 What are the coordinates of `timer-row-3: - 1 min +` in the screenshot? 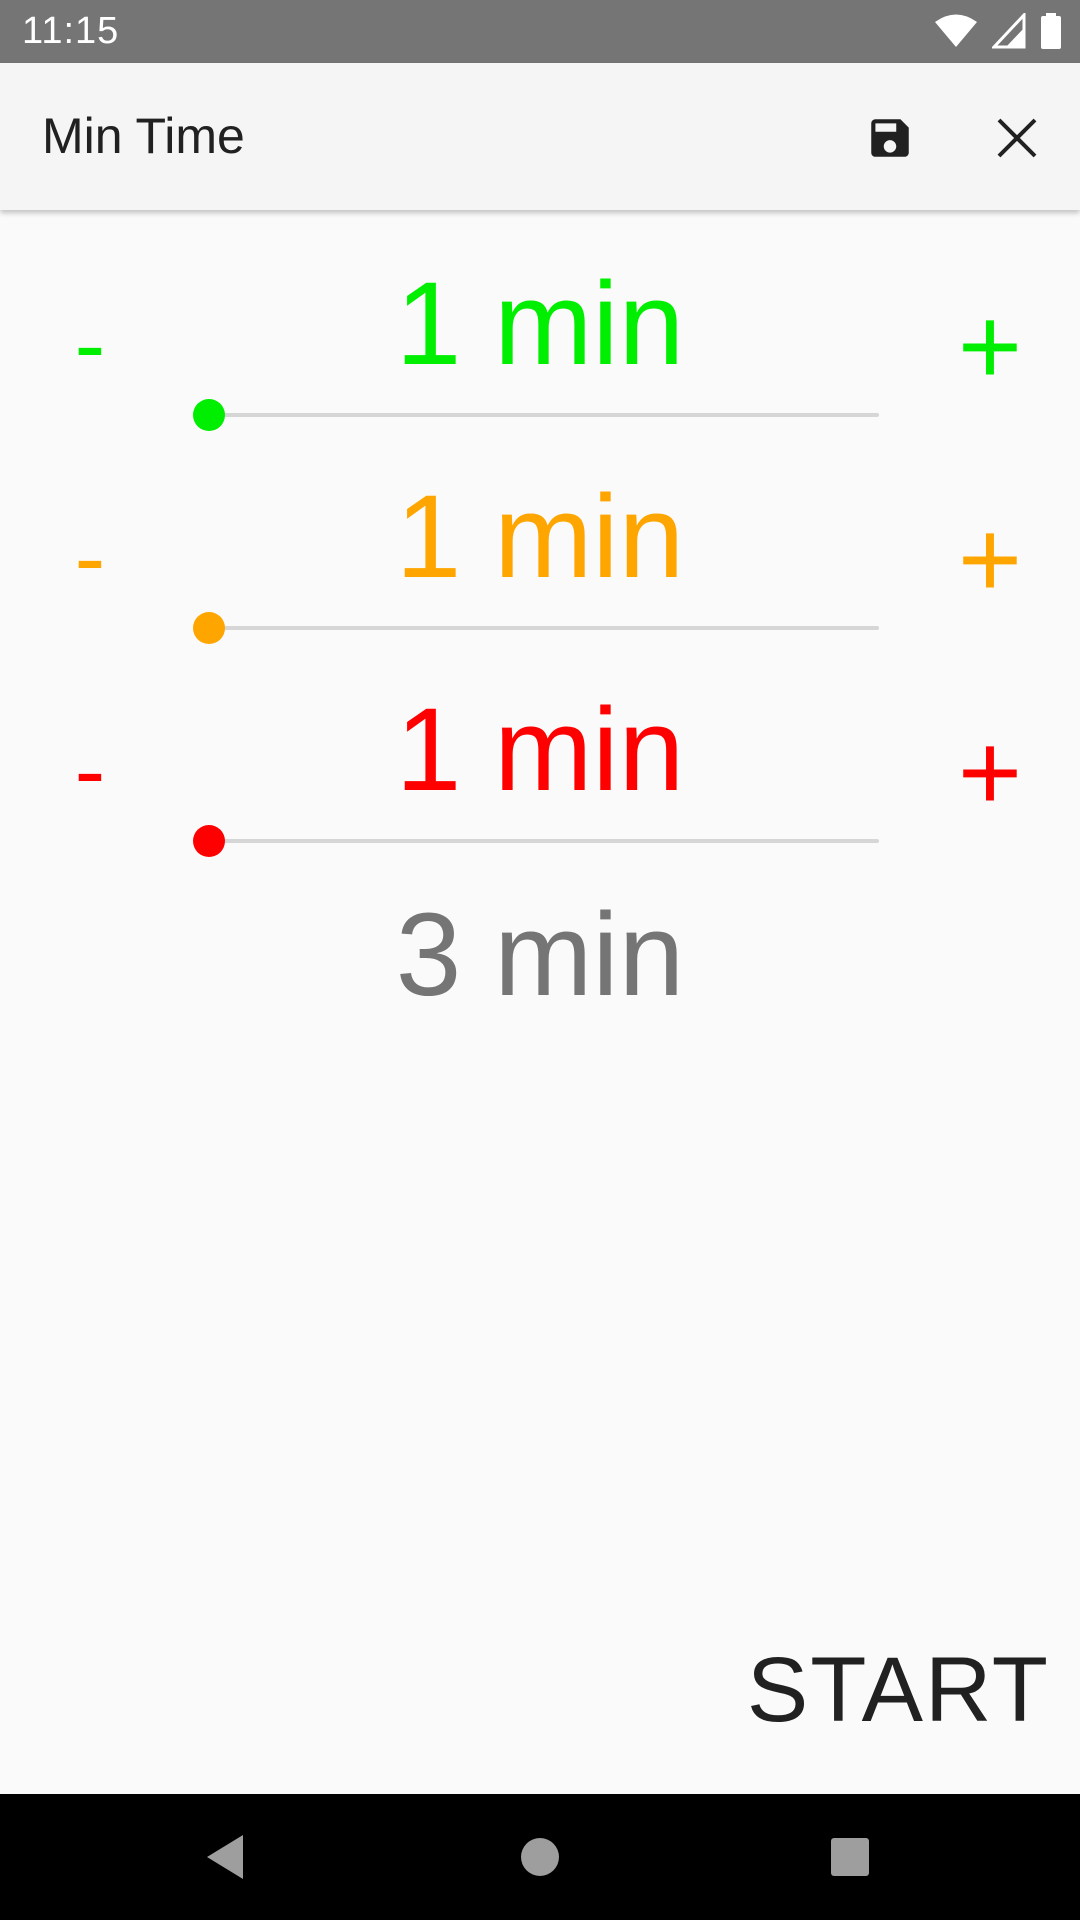 It's located at (540, 785).